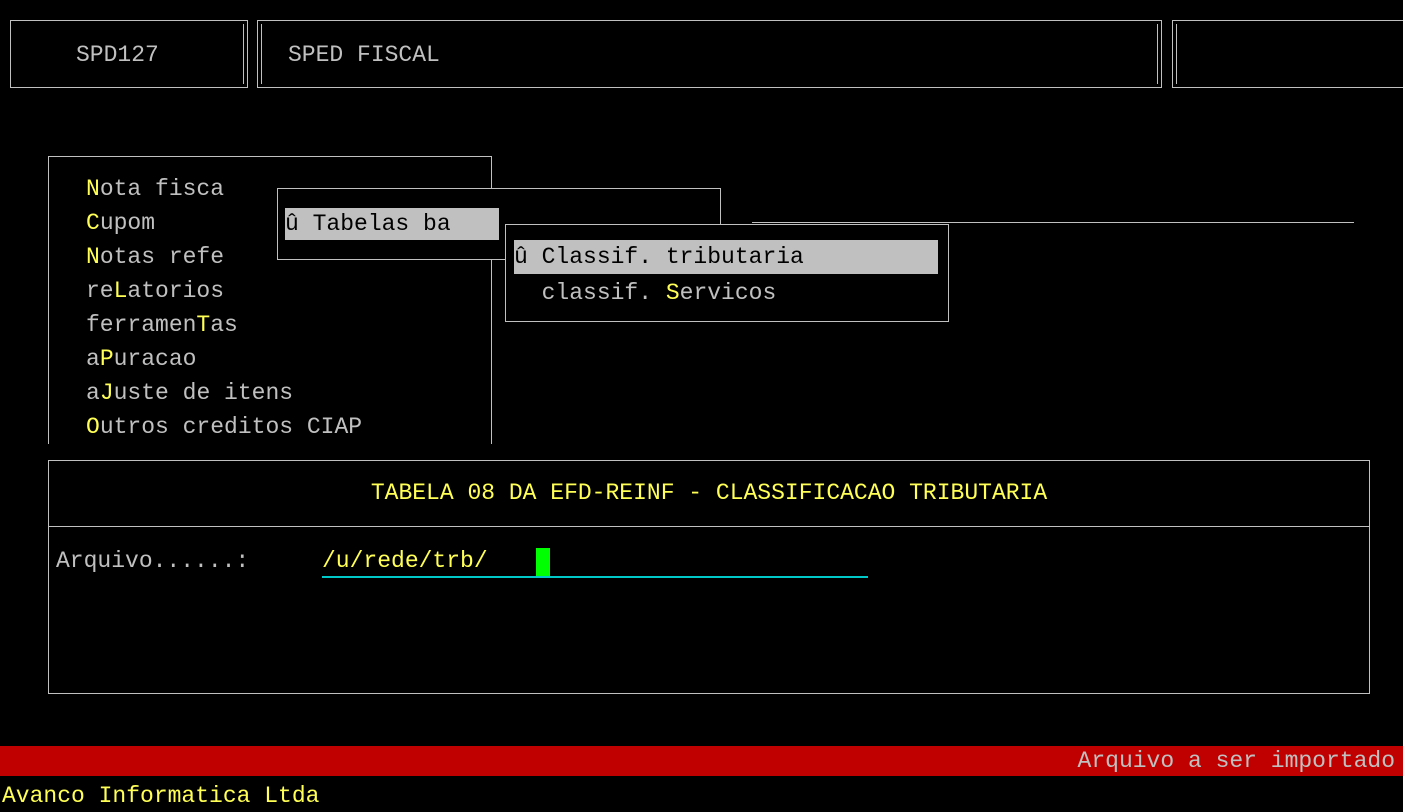 The image size is (1403, 812). I want to click on system-title: SPED FISCAL, so click(364, 55).